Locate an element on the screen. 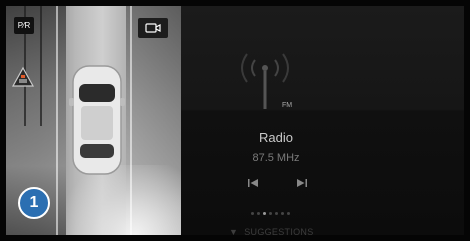 This screenshot has height=241, width=470. camera-switch-icon is located at coordinates (153, 28).